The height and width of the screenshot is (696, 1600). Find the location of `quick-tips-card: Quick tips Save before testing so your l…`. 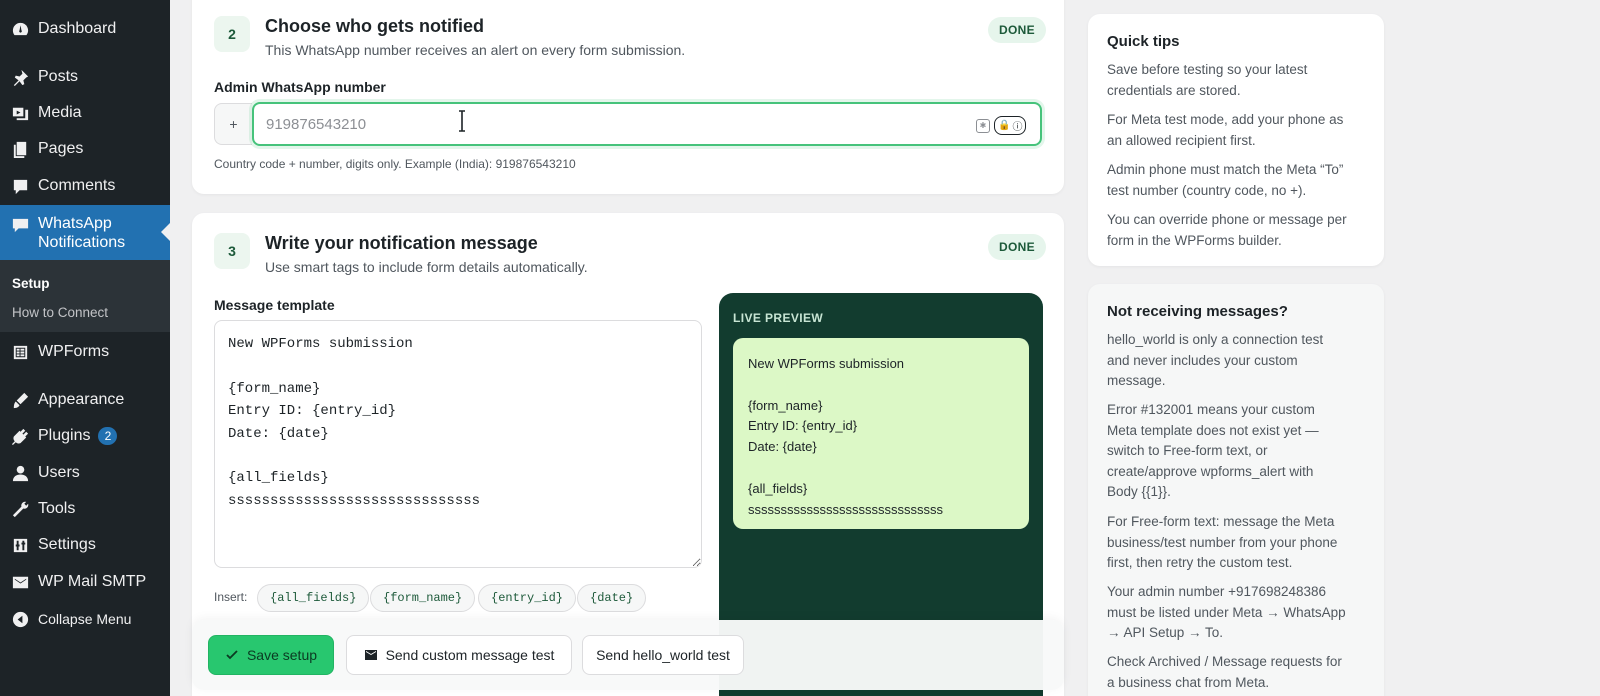

quick-tips-card: Quick tips Save before testing so your l… is located at coordinates (1236, 140).